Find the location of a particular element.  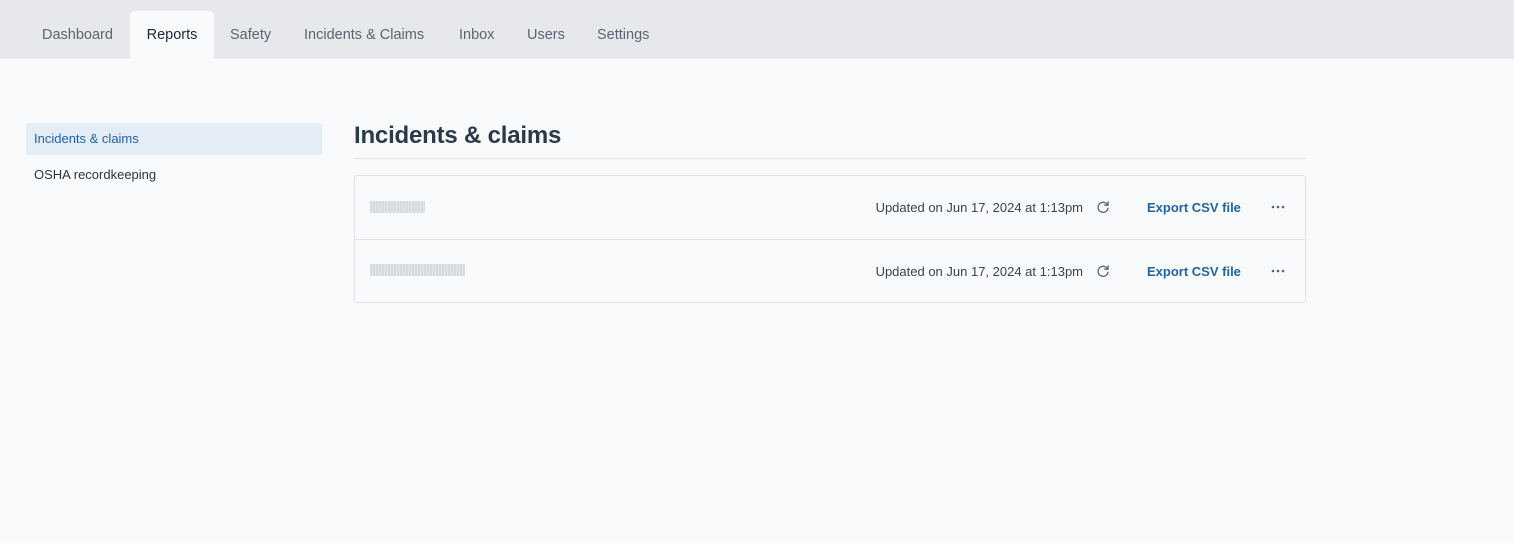

sidebar-item-osha-recordkeeping: OSHA recordkeeping is located at coordinates (174, 175).